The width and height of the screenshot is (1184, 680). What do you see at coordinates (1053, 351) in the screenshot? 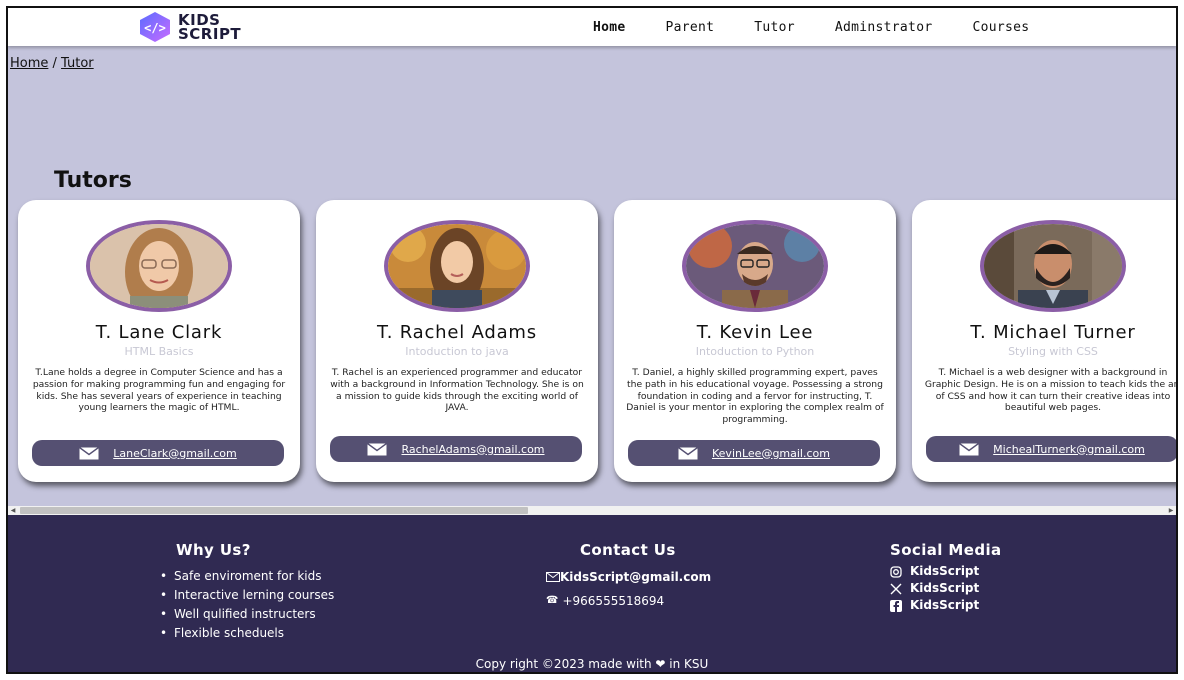
I see `tutor-subject: Styling with CSS` at bounding box center [1053, 351].